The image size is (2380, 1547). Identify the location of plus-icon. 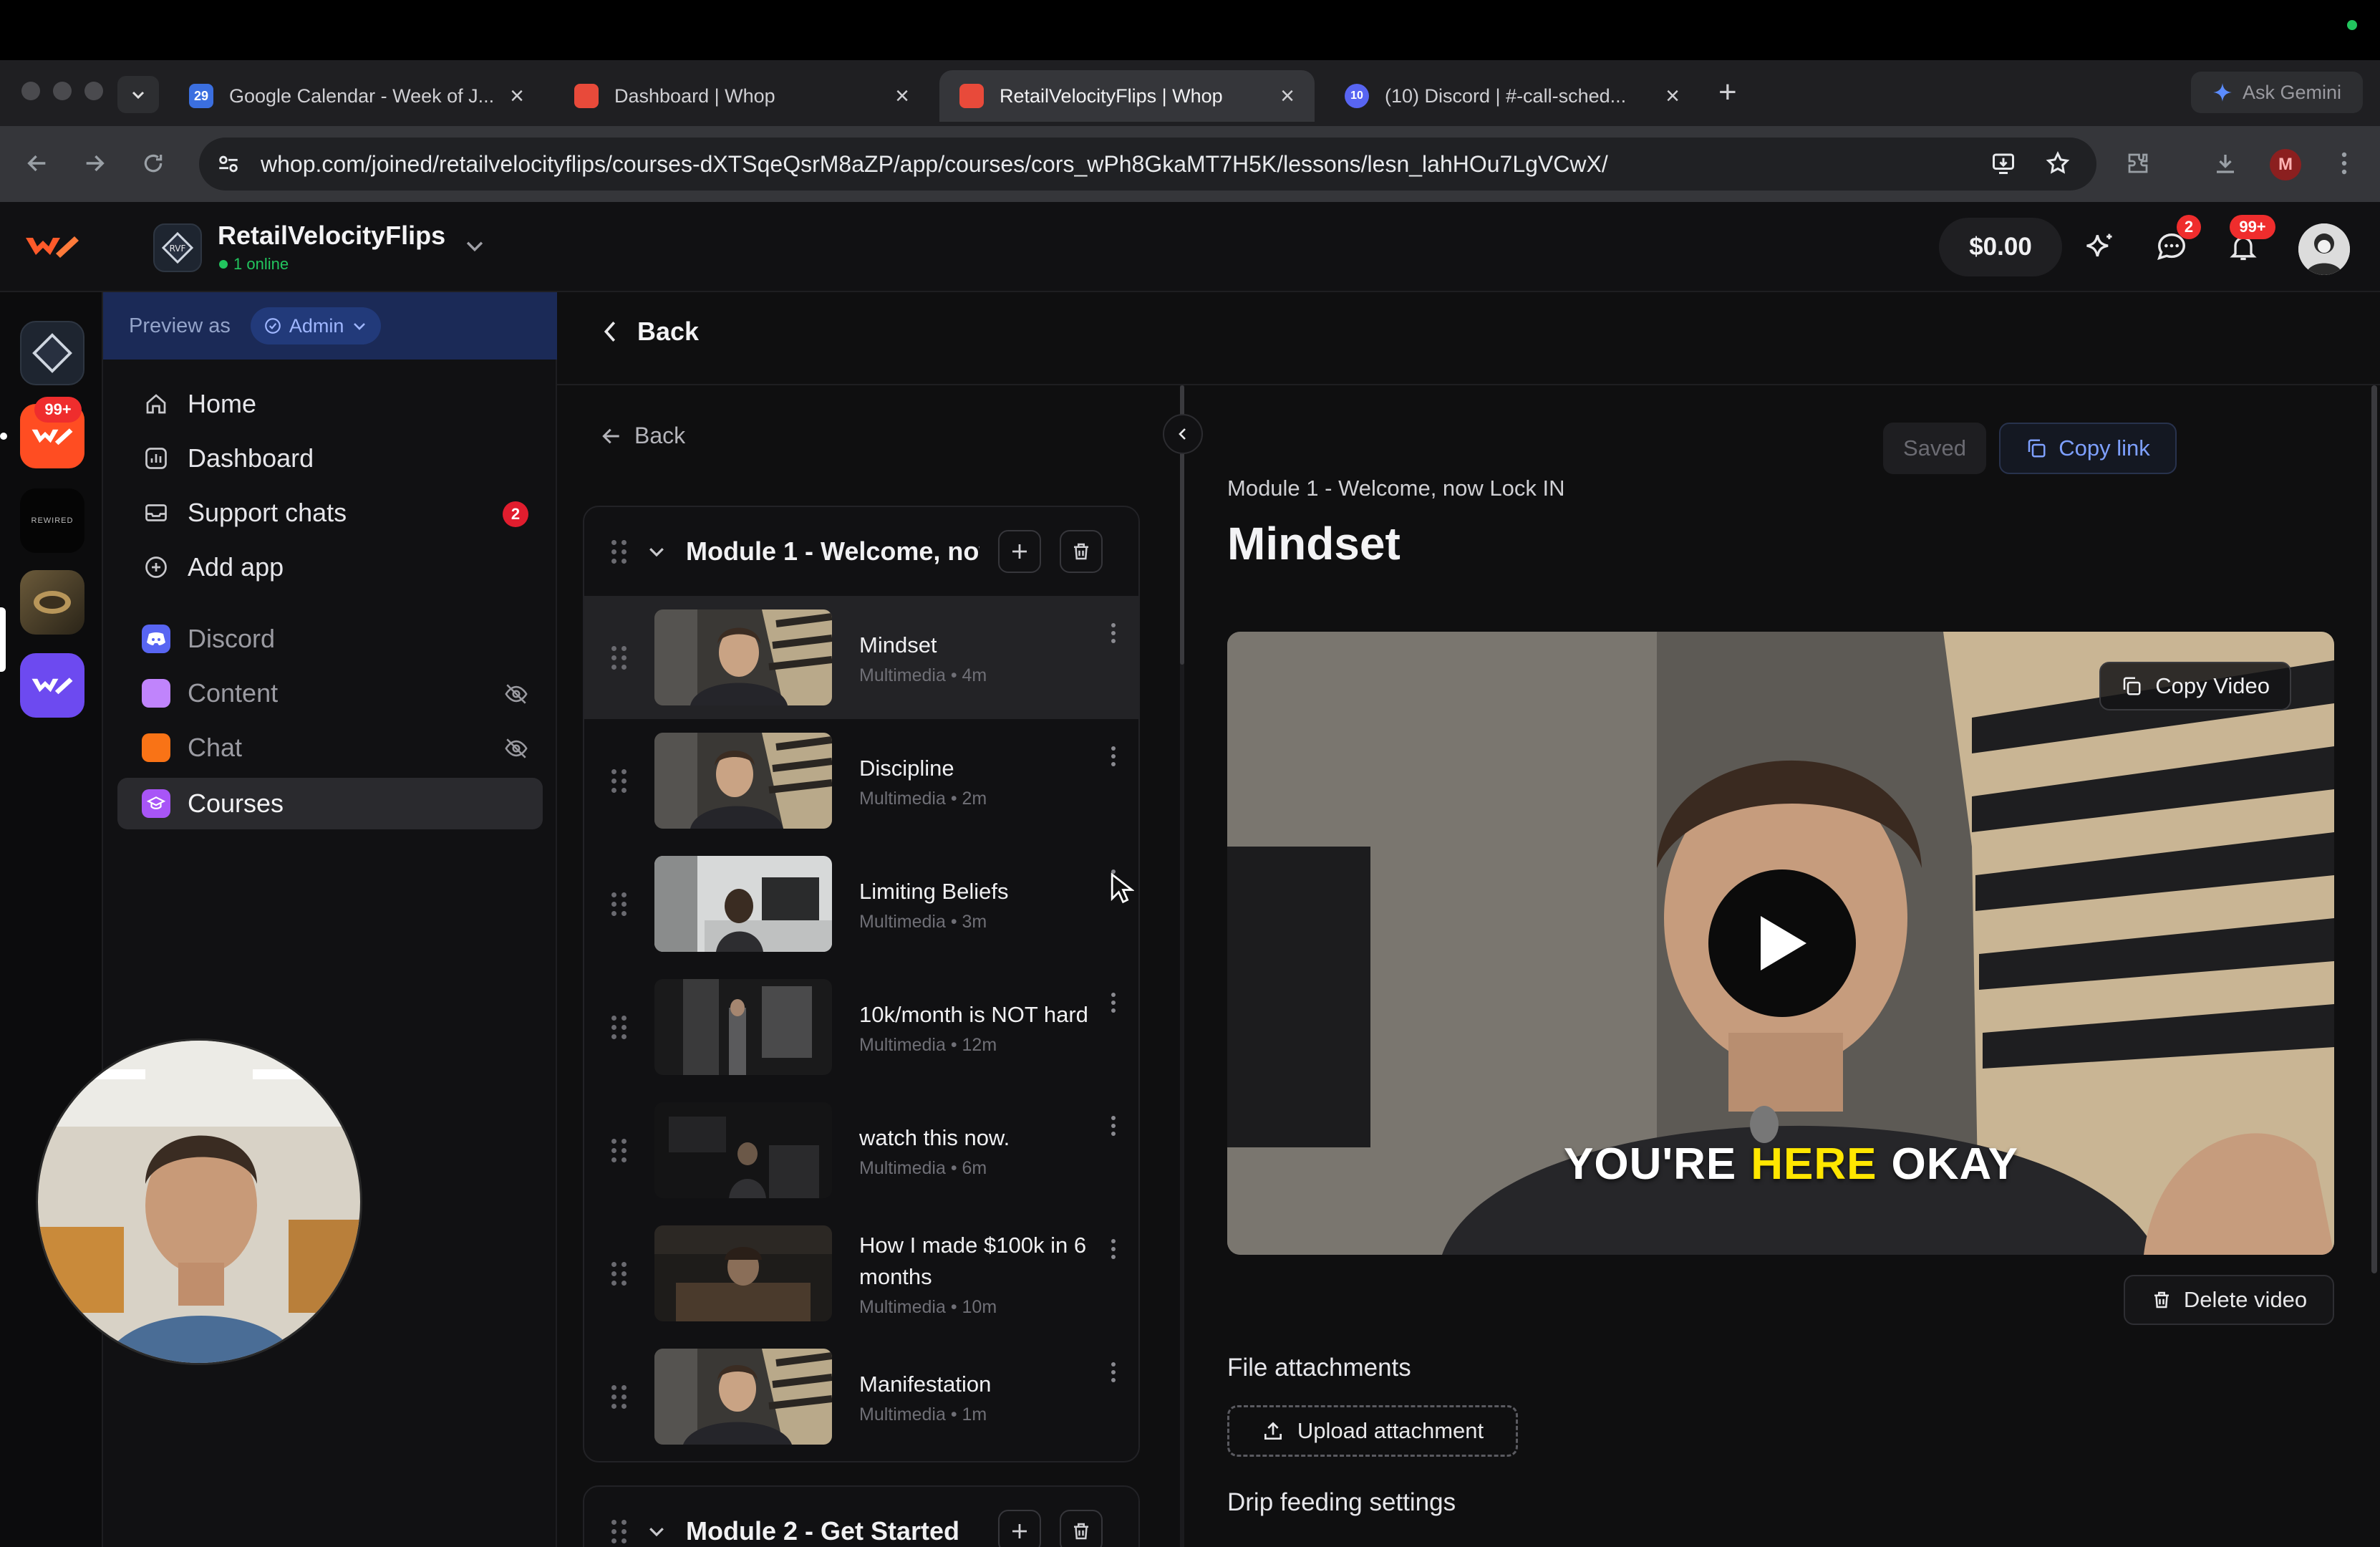
(1019, 1531).